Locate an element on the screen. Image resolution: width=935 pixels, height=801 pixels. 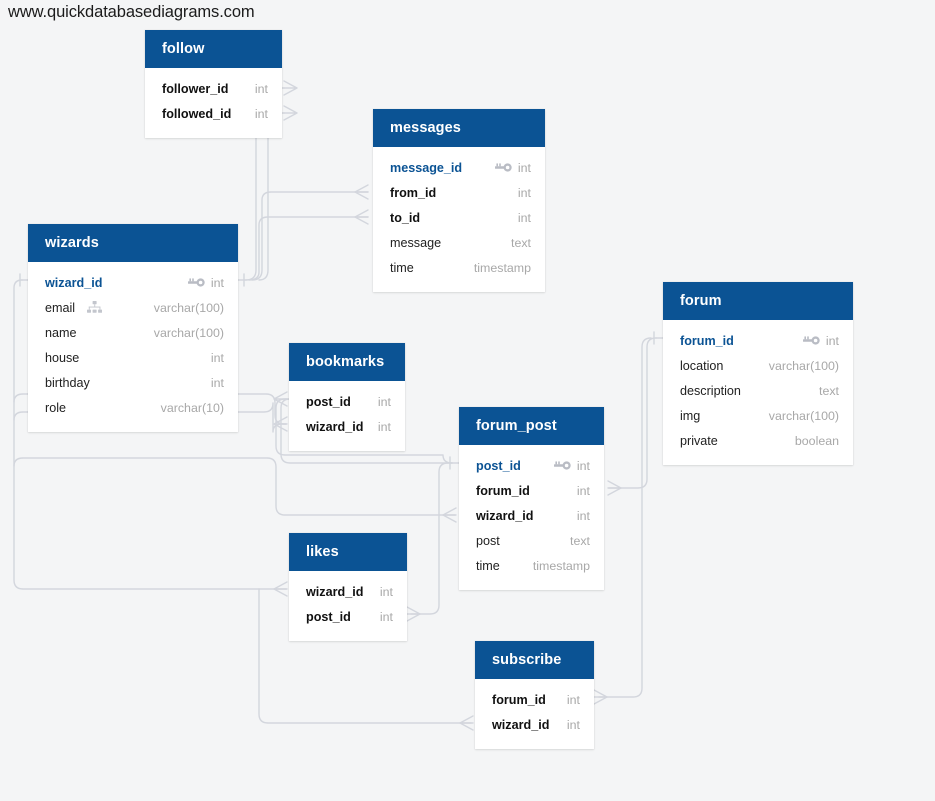
field-row: message_id int is located at coordinates (459, 167).